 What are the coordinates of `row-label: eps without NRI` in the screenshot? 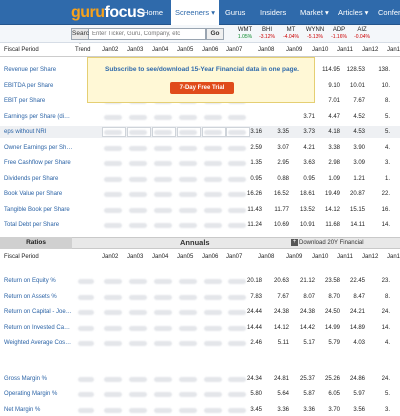 It's located at (38, 132).